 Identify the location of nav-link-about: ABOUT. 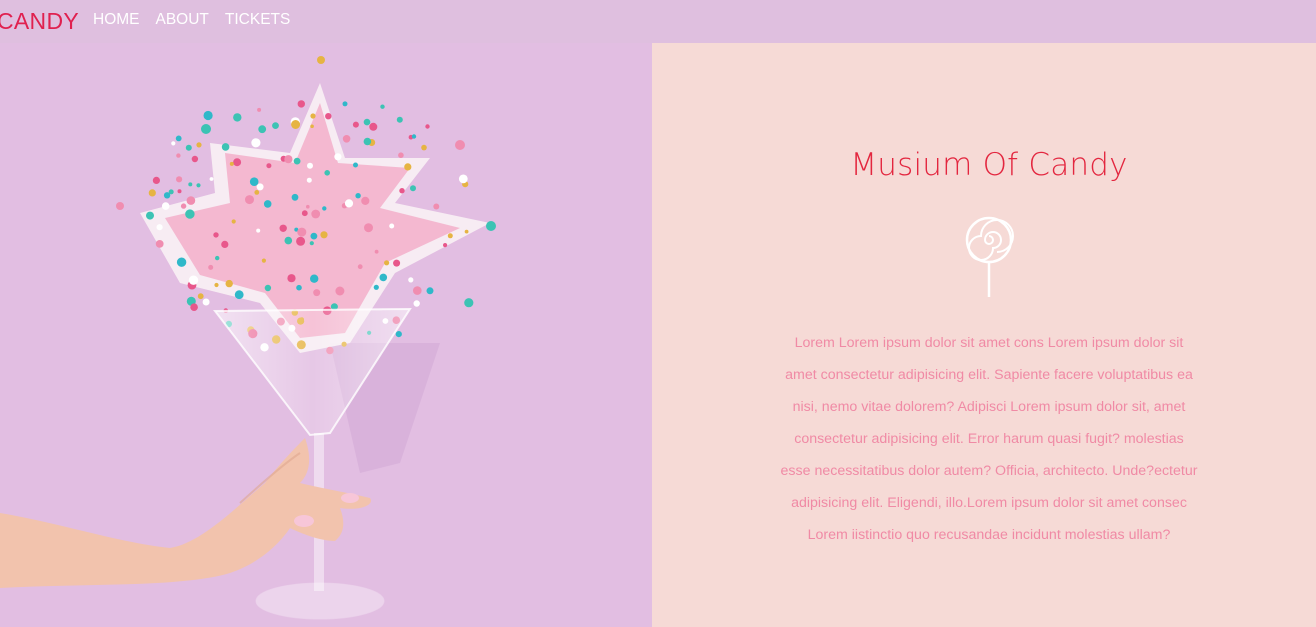
(182, 20).